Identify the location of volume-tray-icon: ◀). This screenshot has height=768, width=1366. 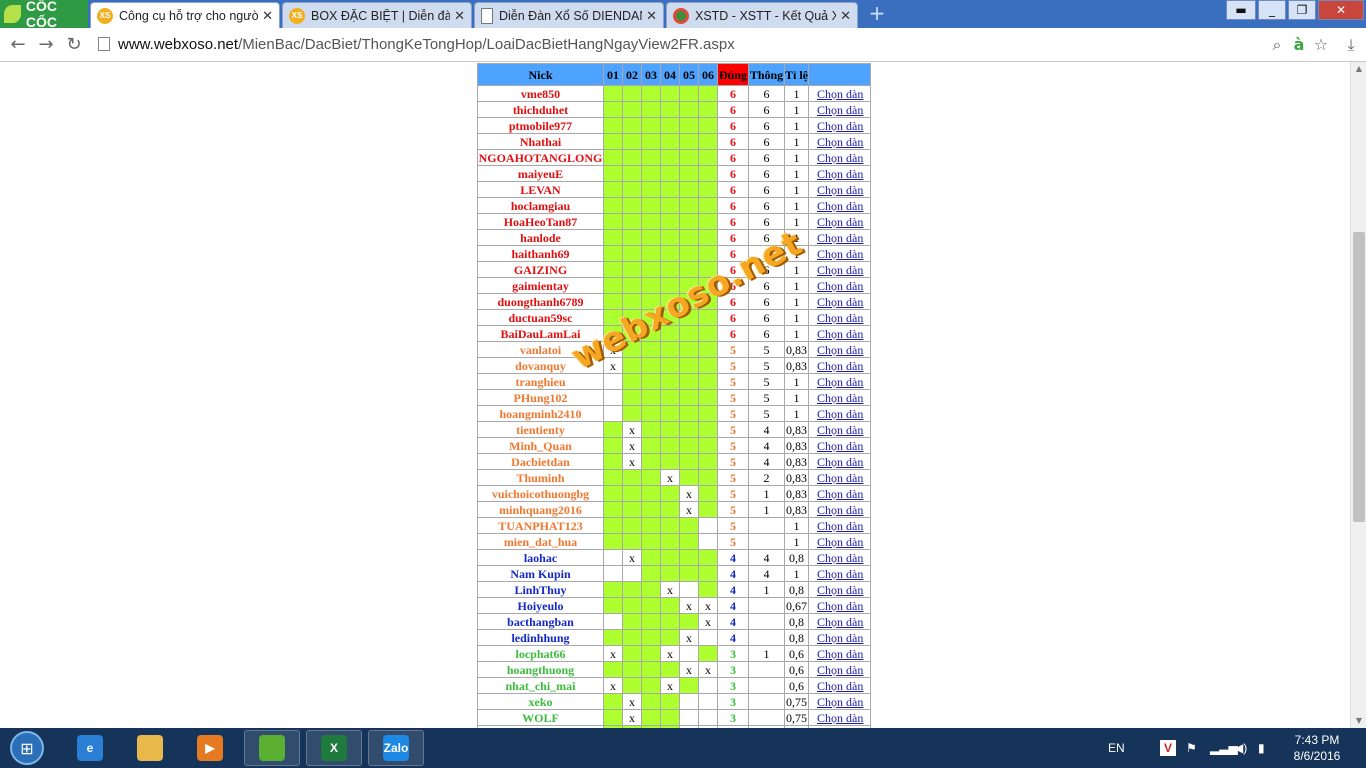
(1240, 748).